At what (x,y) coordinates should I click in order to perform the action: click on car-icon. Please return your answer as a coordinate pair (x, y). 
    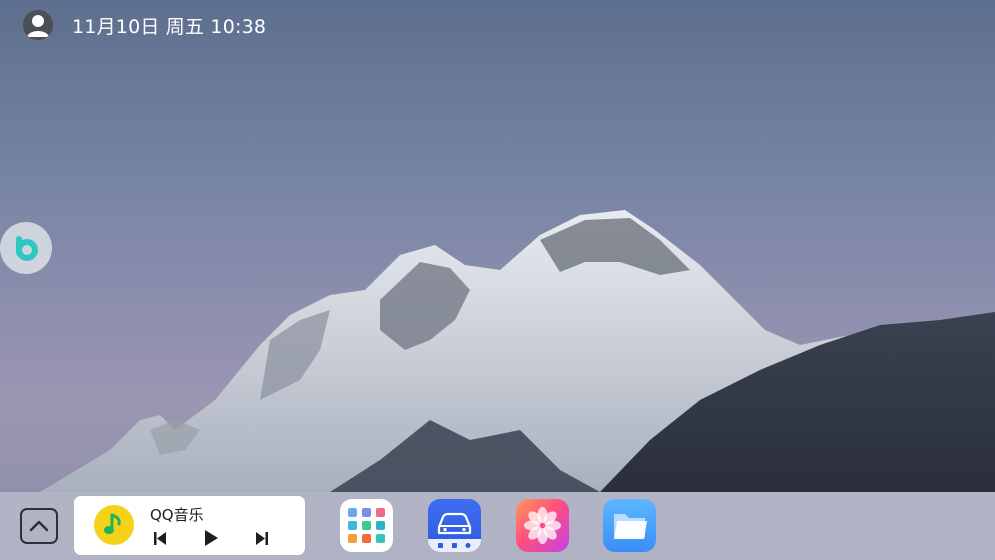
    Looking at the image, I should click on (454, 525).